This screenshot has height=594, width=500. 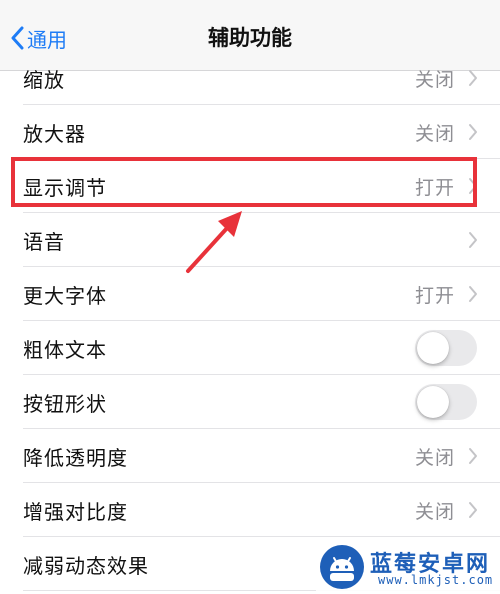 What do you see at coordinates (250, 132) in the screenshot?
I see `settings-row-magnifier: 放大器 关闭` at bounding box center [250, 132].